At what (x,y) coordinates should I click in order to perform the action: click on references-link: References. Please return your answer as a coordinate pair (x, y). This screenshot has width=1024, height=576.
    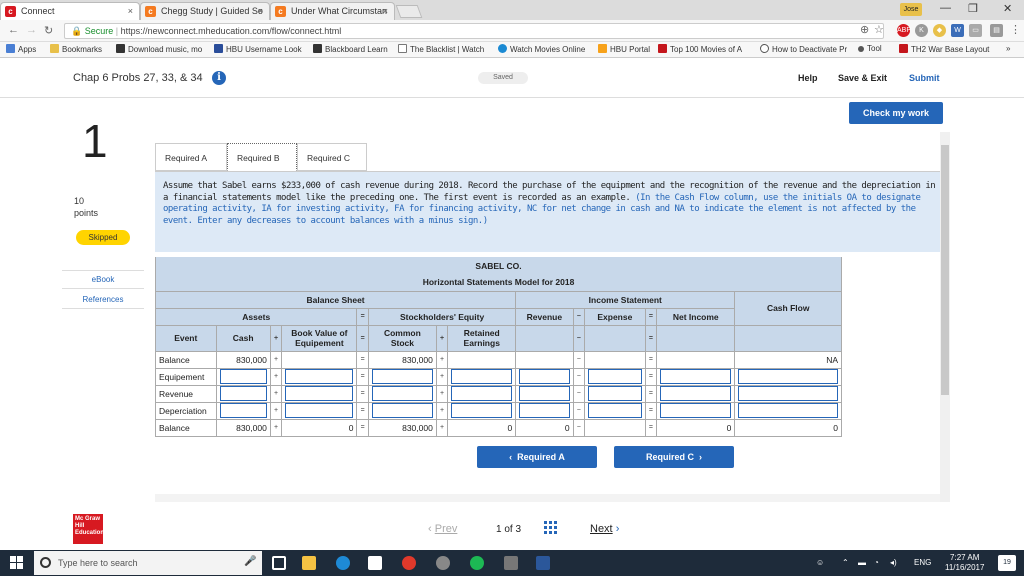
    Looking at the image, I should click on (103, 299).